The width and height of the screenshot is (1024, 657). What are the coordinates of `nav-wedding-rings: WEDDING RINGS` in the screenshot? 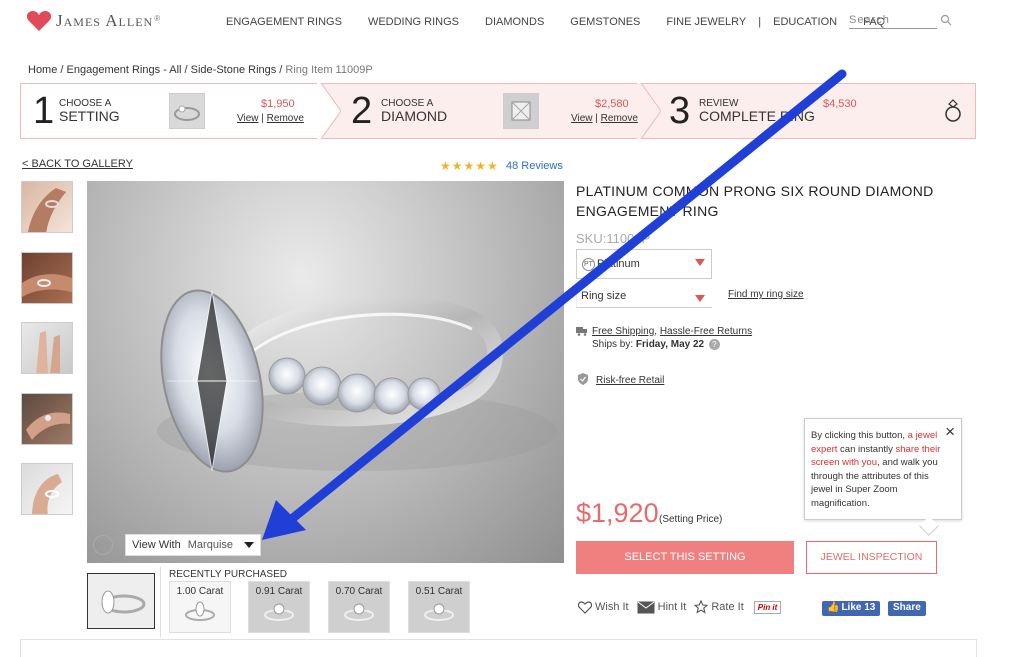 It's located at (413, 22).